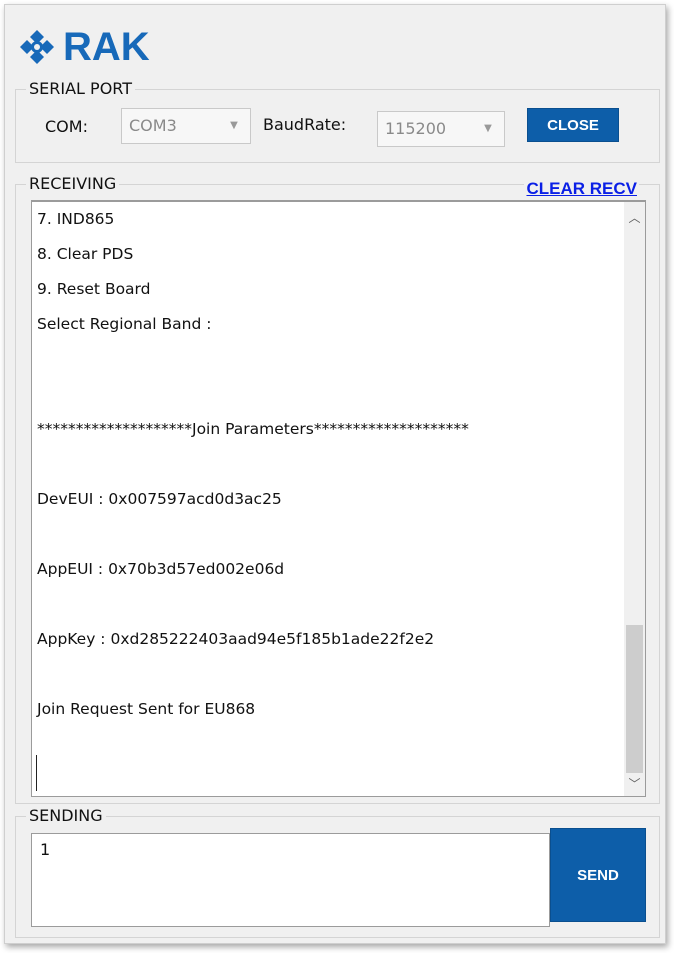 The image size is (674, 953). What do you see at coordinates (161, 569) in the screenshot?
I see `receive-line: AppEUI : 0x70b3d57ed002e06d` at bounding box center [161, 569].